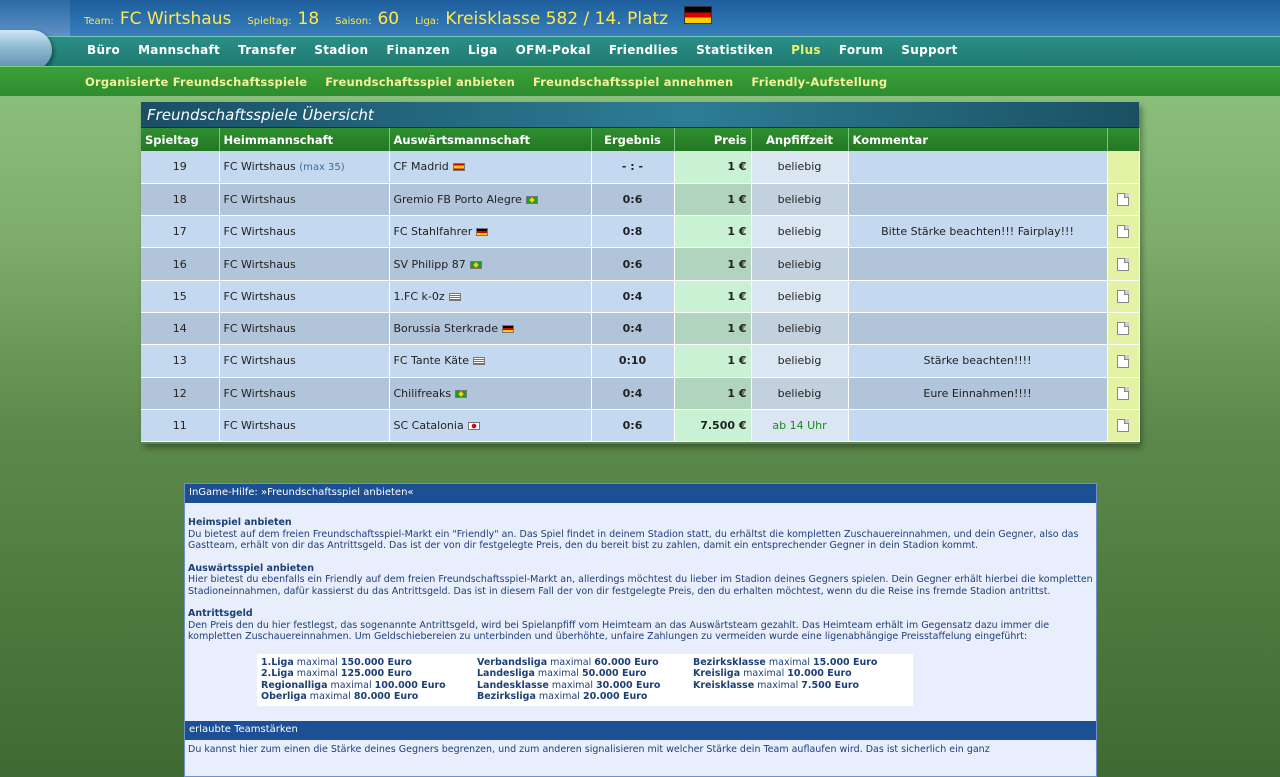  I want to click on nav-item-transfer: Transfer, so click(267, 50).